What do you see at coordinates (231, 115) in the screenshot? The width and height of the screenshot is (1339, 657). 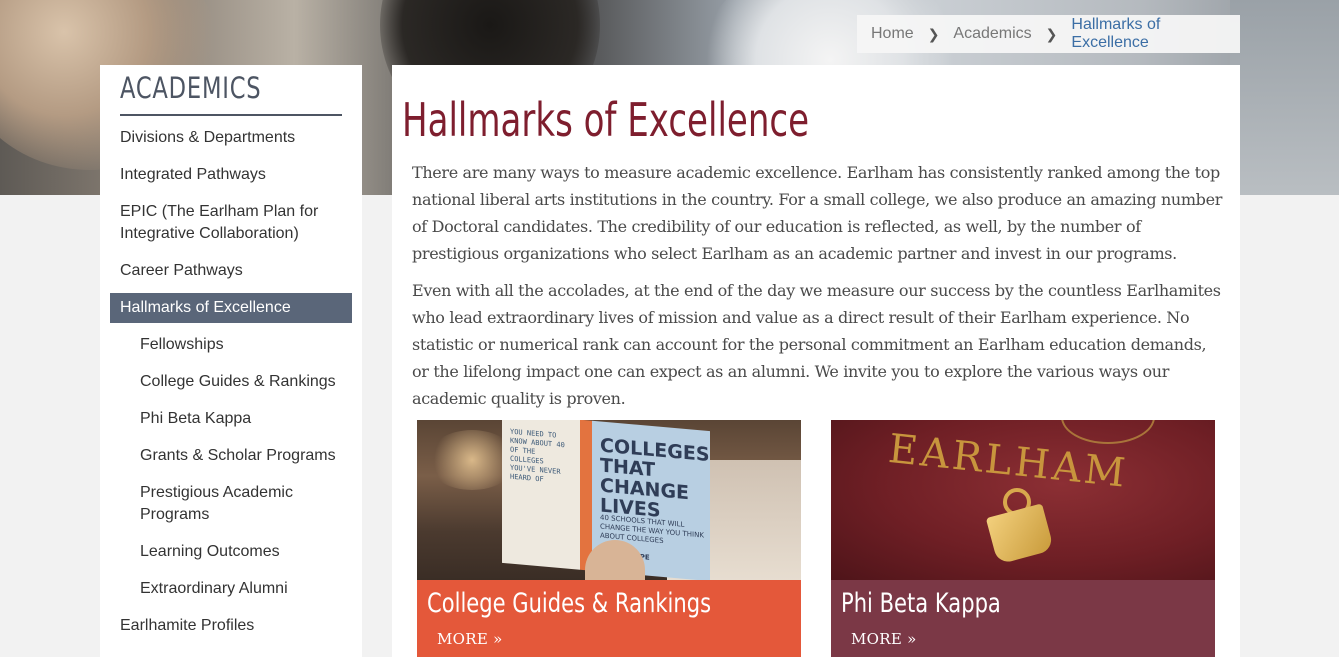 I see `sidebar-divider` at bounding box center [231, 115].